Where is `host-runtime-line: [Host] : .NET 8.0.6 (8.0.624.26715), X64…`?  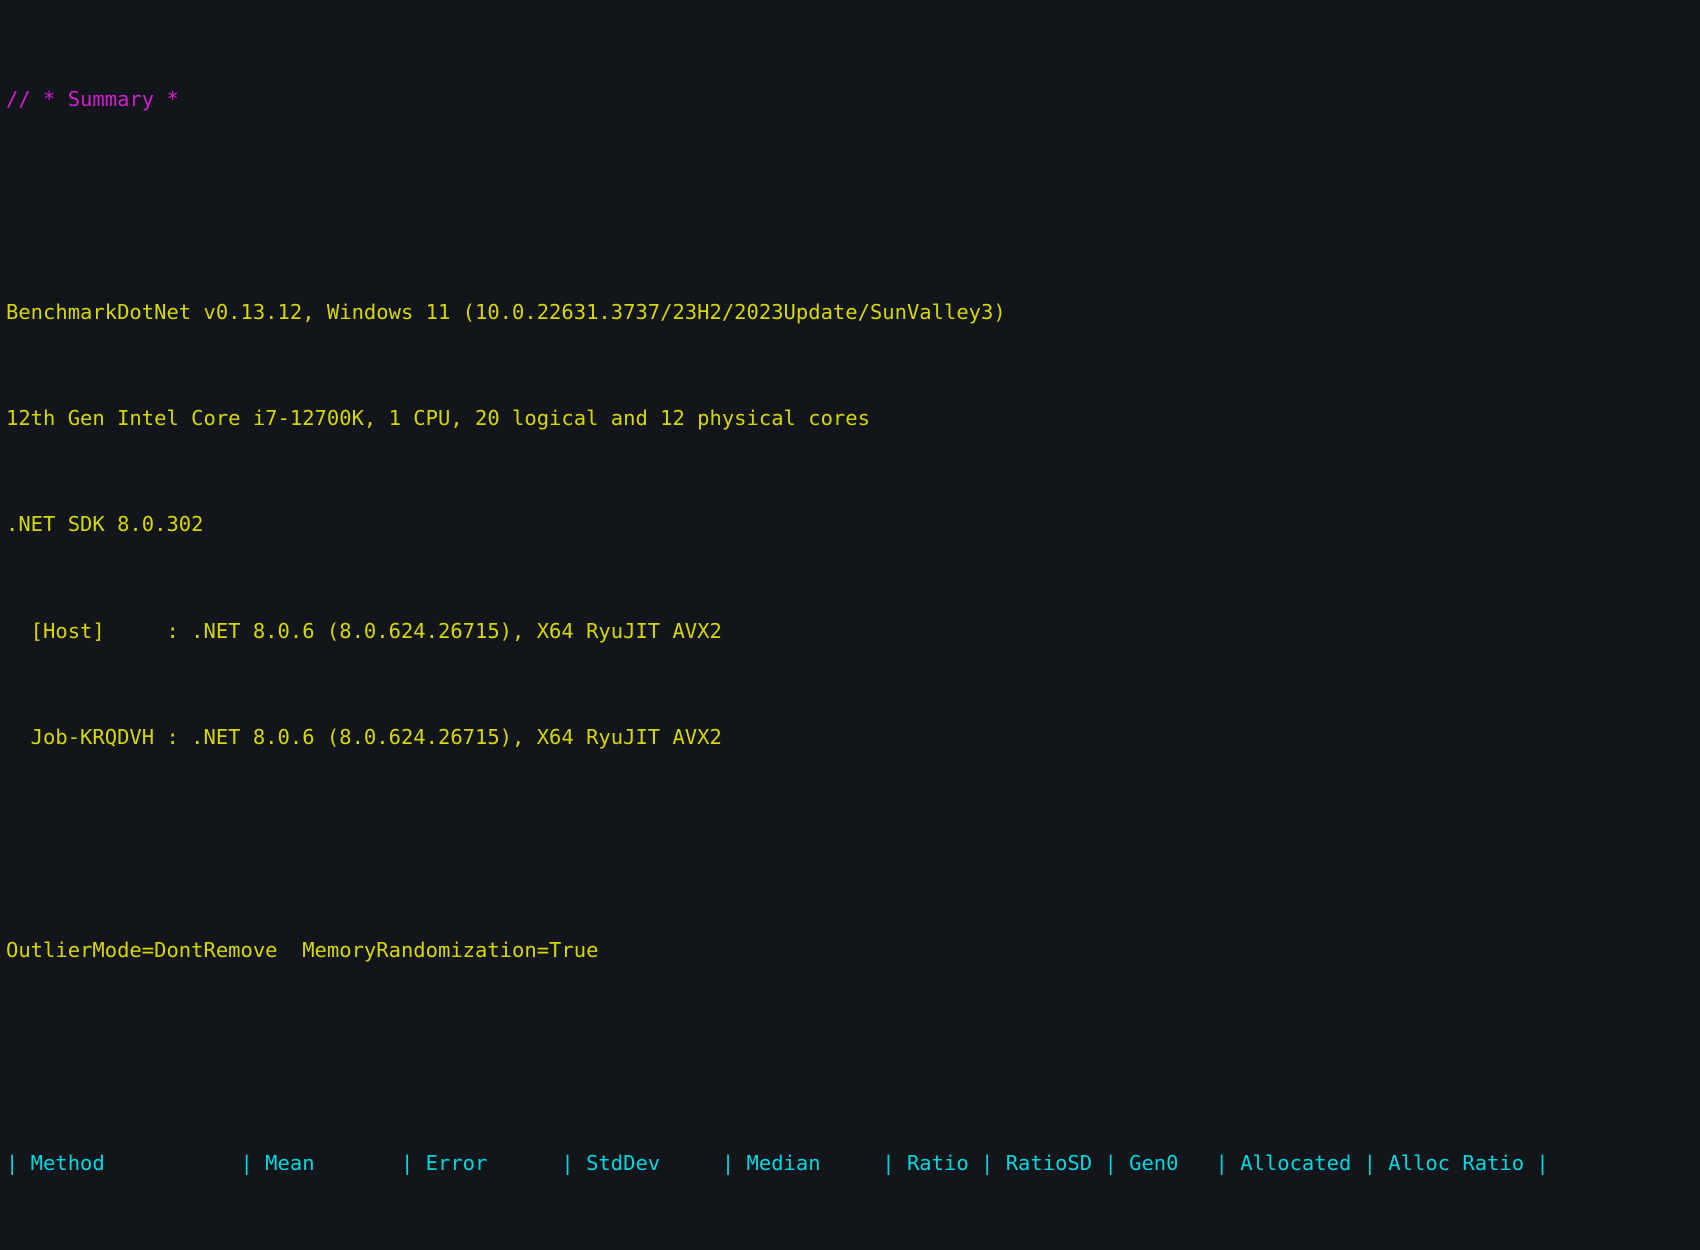 host-runtime-line: [Host] : .NET 8.0.6 (8.0.624.26715), X64… is located at coordinates (364, 630).